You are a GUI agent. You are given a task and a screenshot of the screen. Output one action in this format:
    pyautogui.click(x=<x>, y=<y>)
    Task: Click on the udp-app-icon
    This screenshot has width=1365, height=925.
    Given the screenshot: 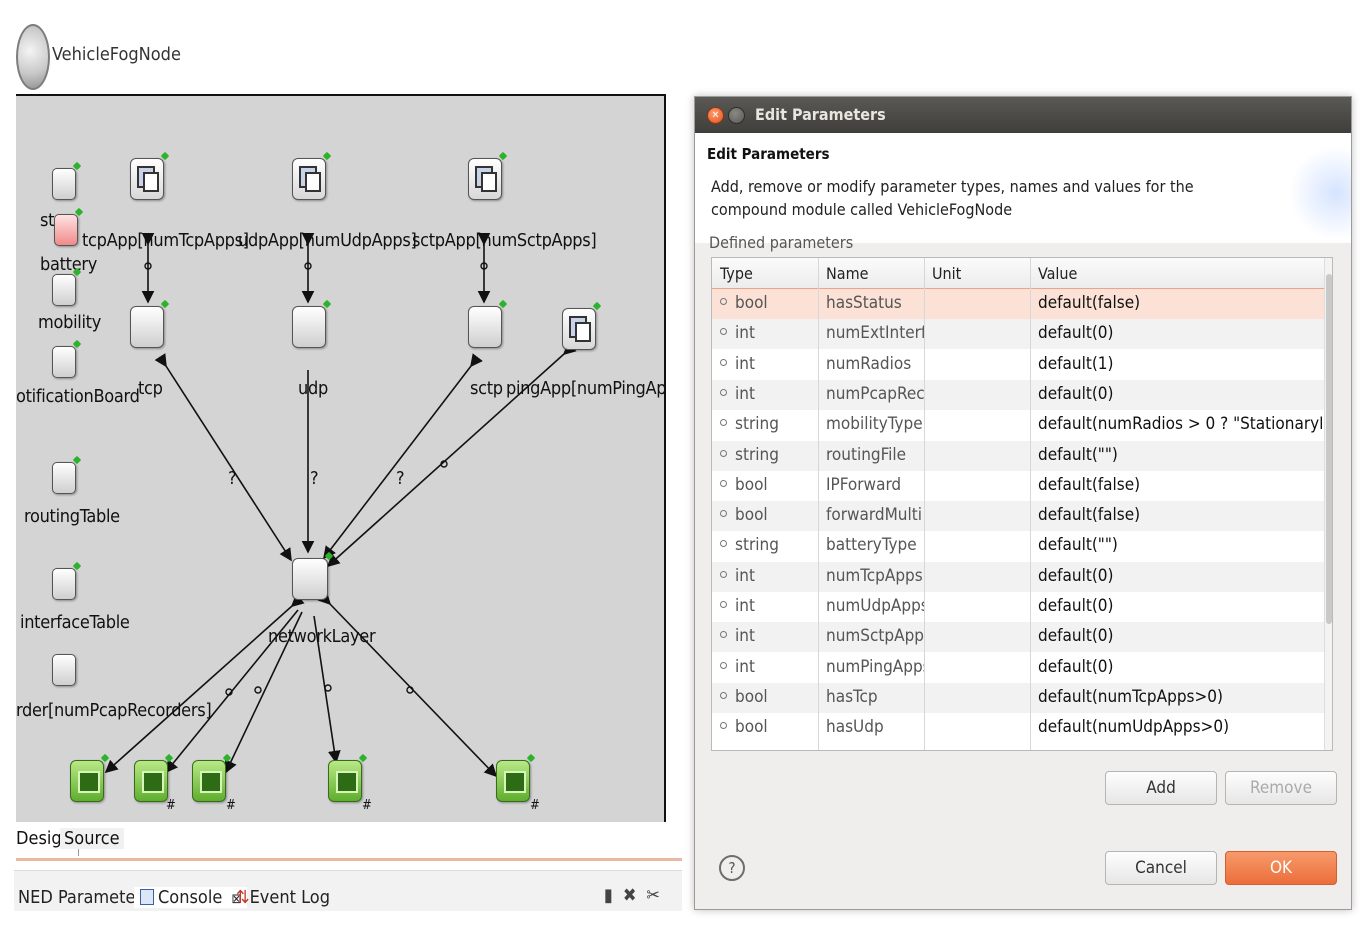 What is the action you would take?
    pyautogui.click(x=312, y=175)
    